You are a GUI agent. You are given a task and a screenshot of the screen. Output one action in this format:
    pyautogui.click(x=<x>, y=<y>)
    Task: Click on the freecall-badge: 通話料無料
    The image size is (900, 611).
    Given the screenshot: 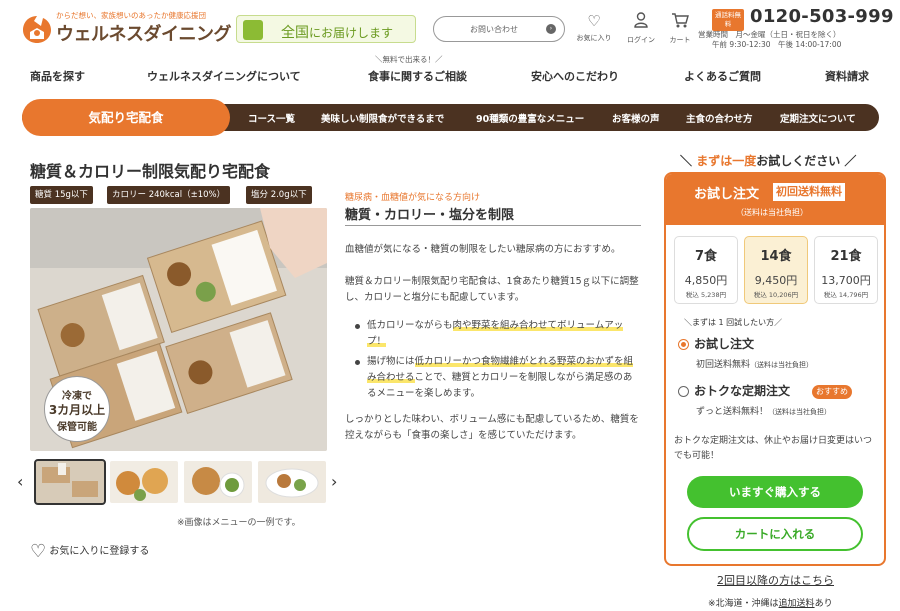 What is the action you would take?
    pyautogui.click(x=728, y=20)
    